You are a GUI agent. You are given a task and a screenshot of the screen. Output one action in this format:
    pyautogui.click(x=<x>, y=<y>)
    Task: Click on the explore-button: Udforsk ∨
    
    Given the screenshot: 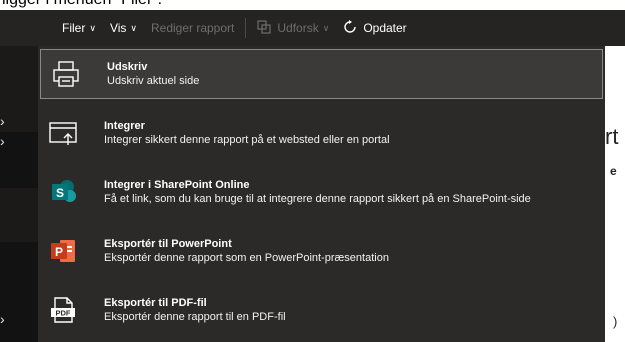 What is the action you would take?
    pyautogui.click(x=293, y=28)
    